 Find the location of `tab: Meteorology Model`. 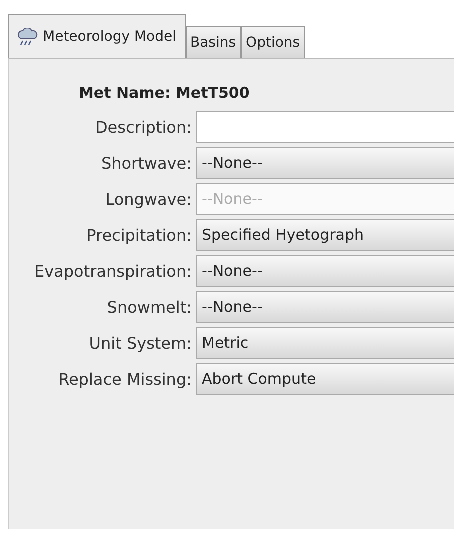

tab: Meteorology Model is located at coordinates (97, 36).